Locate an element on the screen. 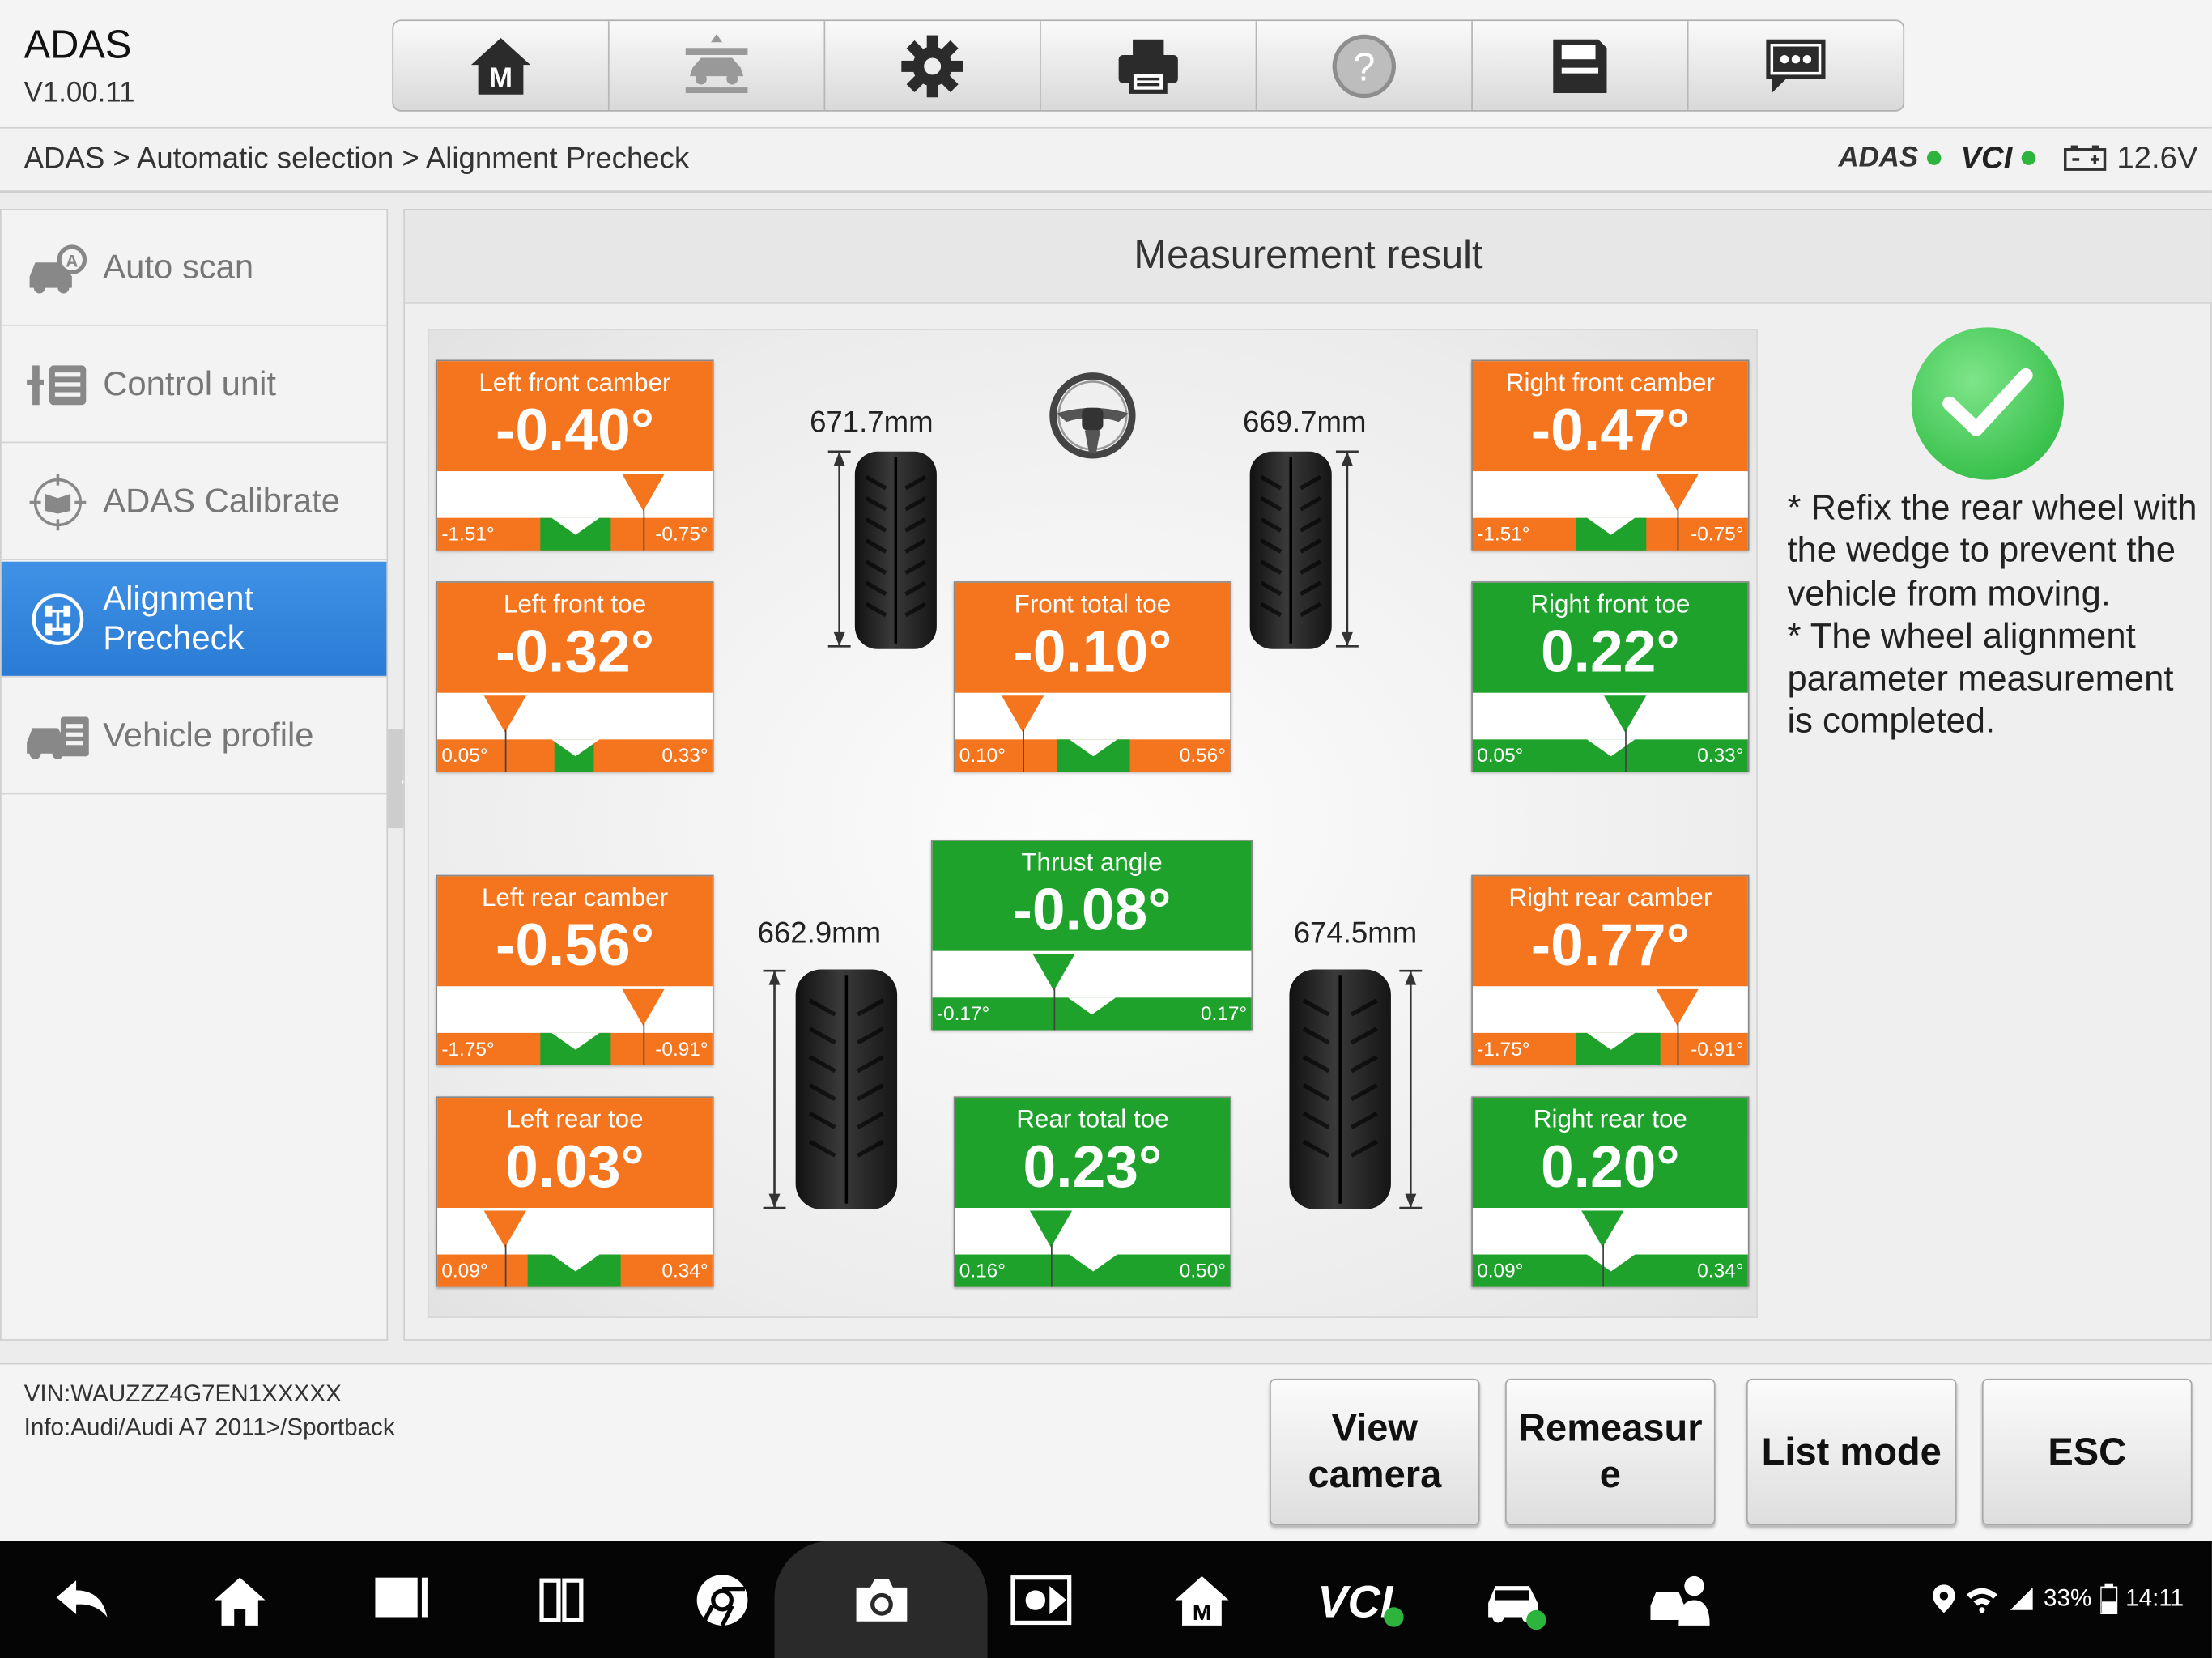 This screenshot has width=2212, height=1658. card-label: Left rear toe is located at coordinates (575, 1118).